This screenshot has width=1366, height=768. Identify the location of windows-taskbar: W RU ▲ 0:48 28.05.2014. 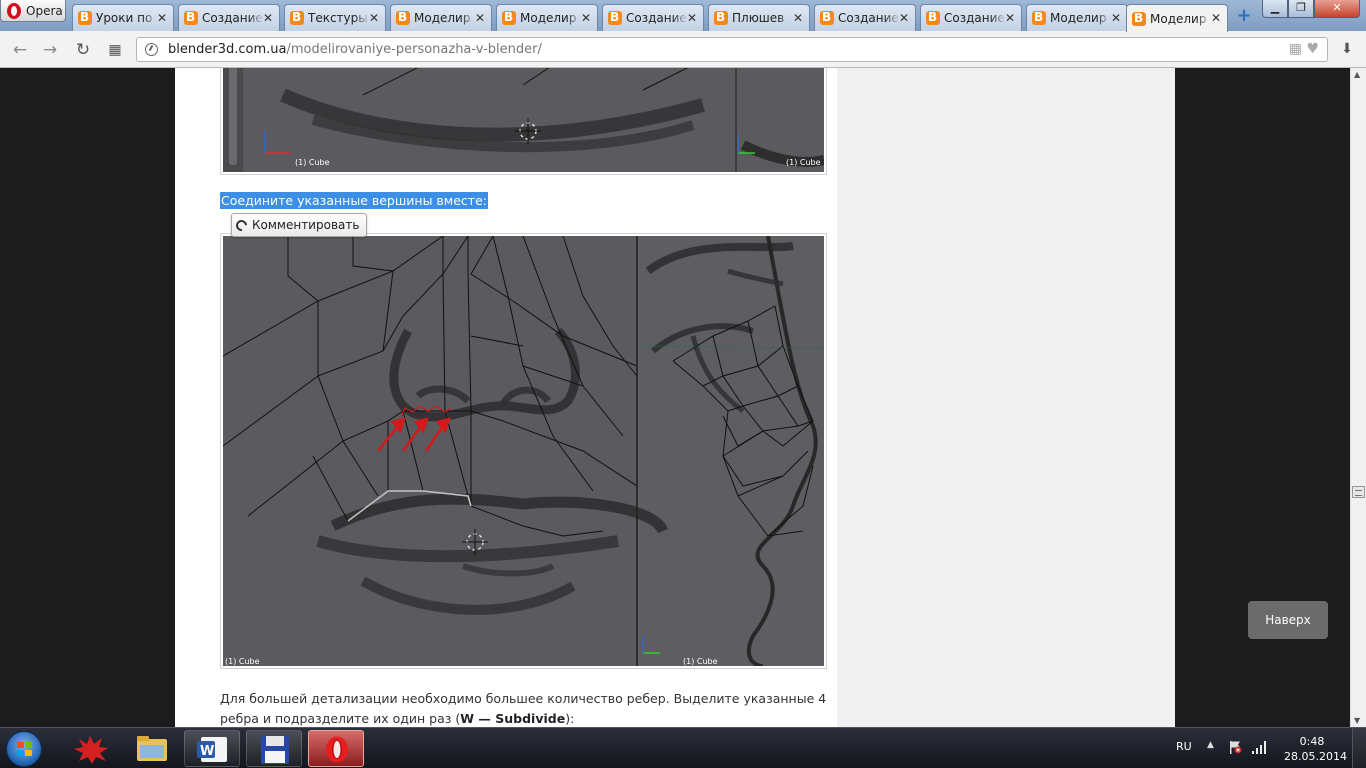
(683, 747).